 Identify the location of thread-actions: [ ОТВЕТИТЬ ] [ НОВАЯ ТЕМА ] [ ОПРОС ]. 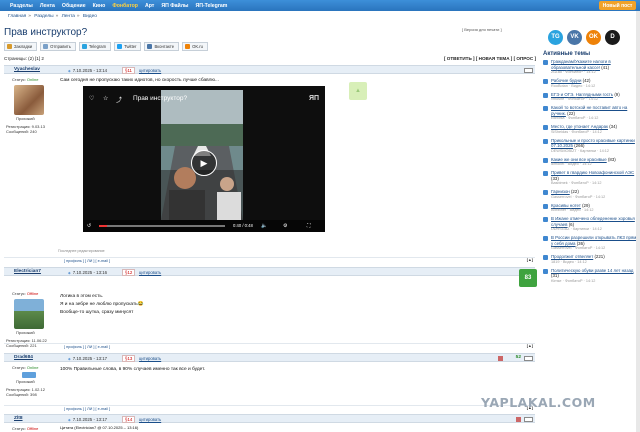
(490, 58).